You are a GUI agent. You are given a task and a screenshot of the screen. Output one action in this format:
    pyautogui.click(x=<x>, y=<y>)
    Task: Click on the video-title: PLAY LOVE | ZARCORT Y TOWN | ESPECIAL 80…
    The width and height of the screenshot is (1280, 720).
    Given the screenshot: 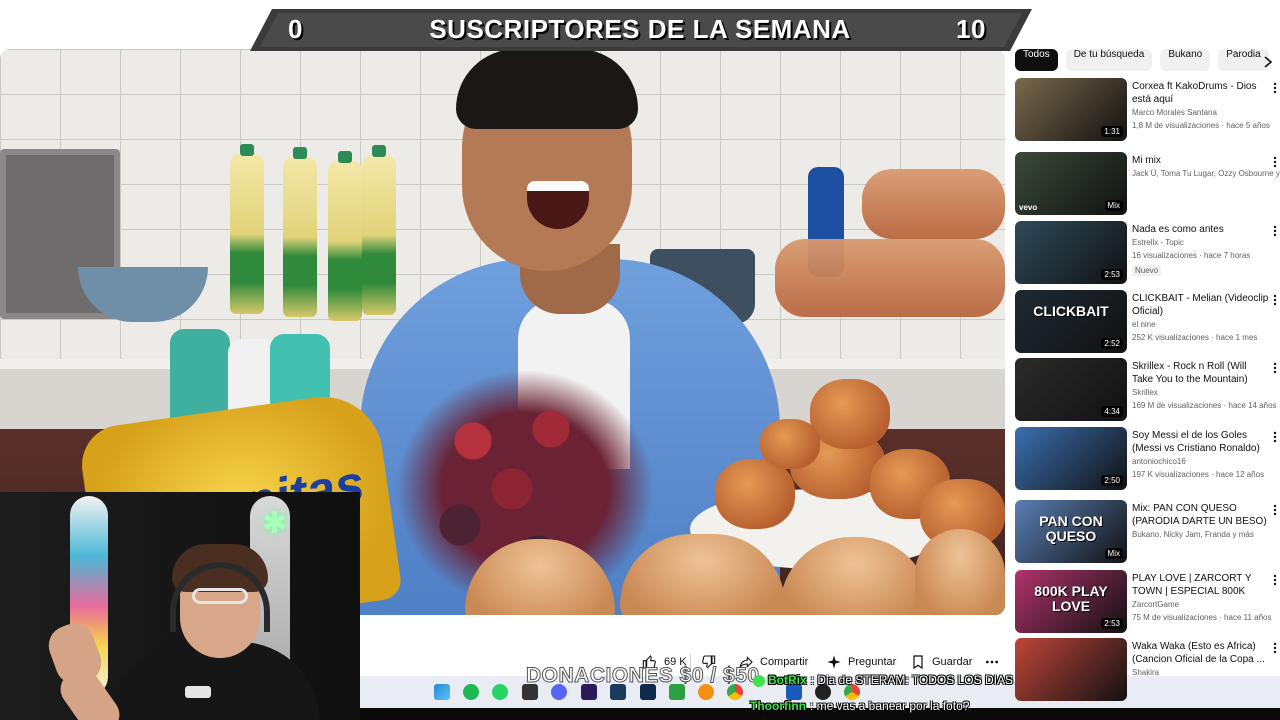 What is the action you would take?
    pyautogui.click(x=1201, y=585)
    